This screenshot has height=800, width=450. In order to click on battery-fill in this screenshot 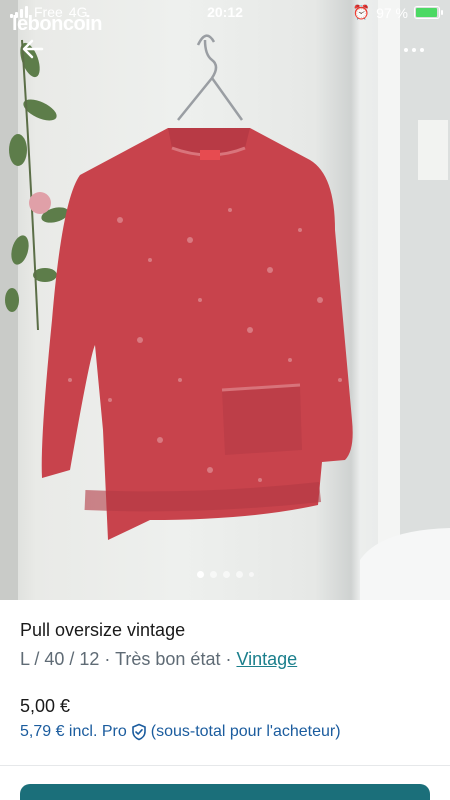, I will do `click(427, 12)`.